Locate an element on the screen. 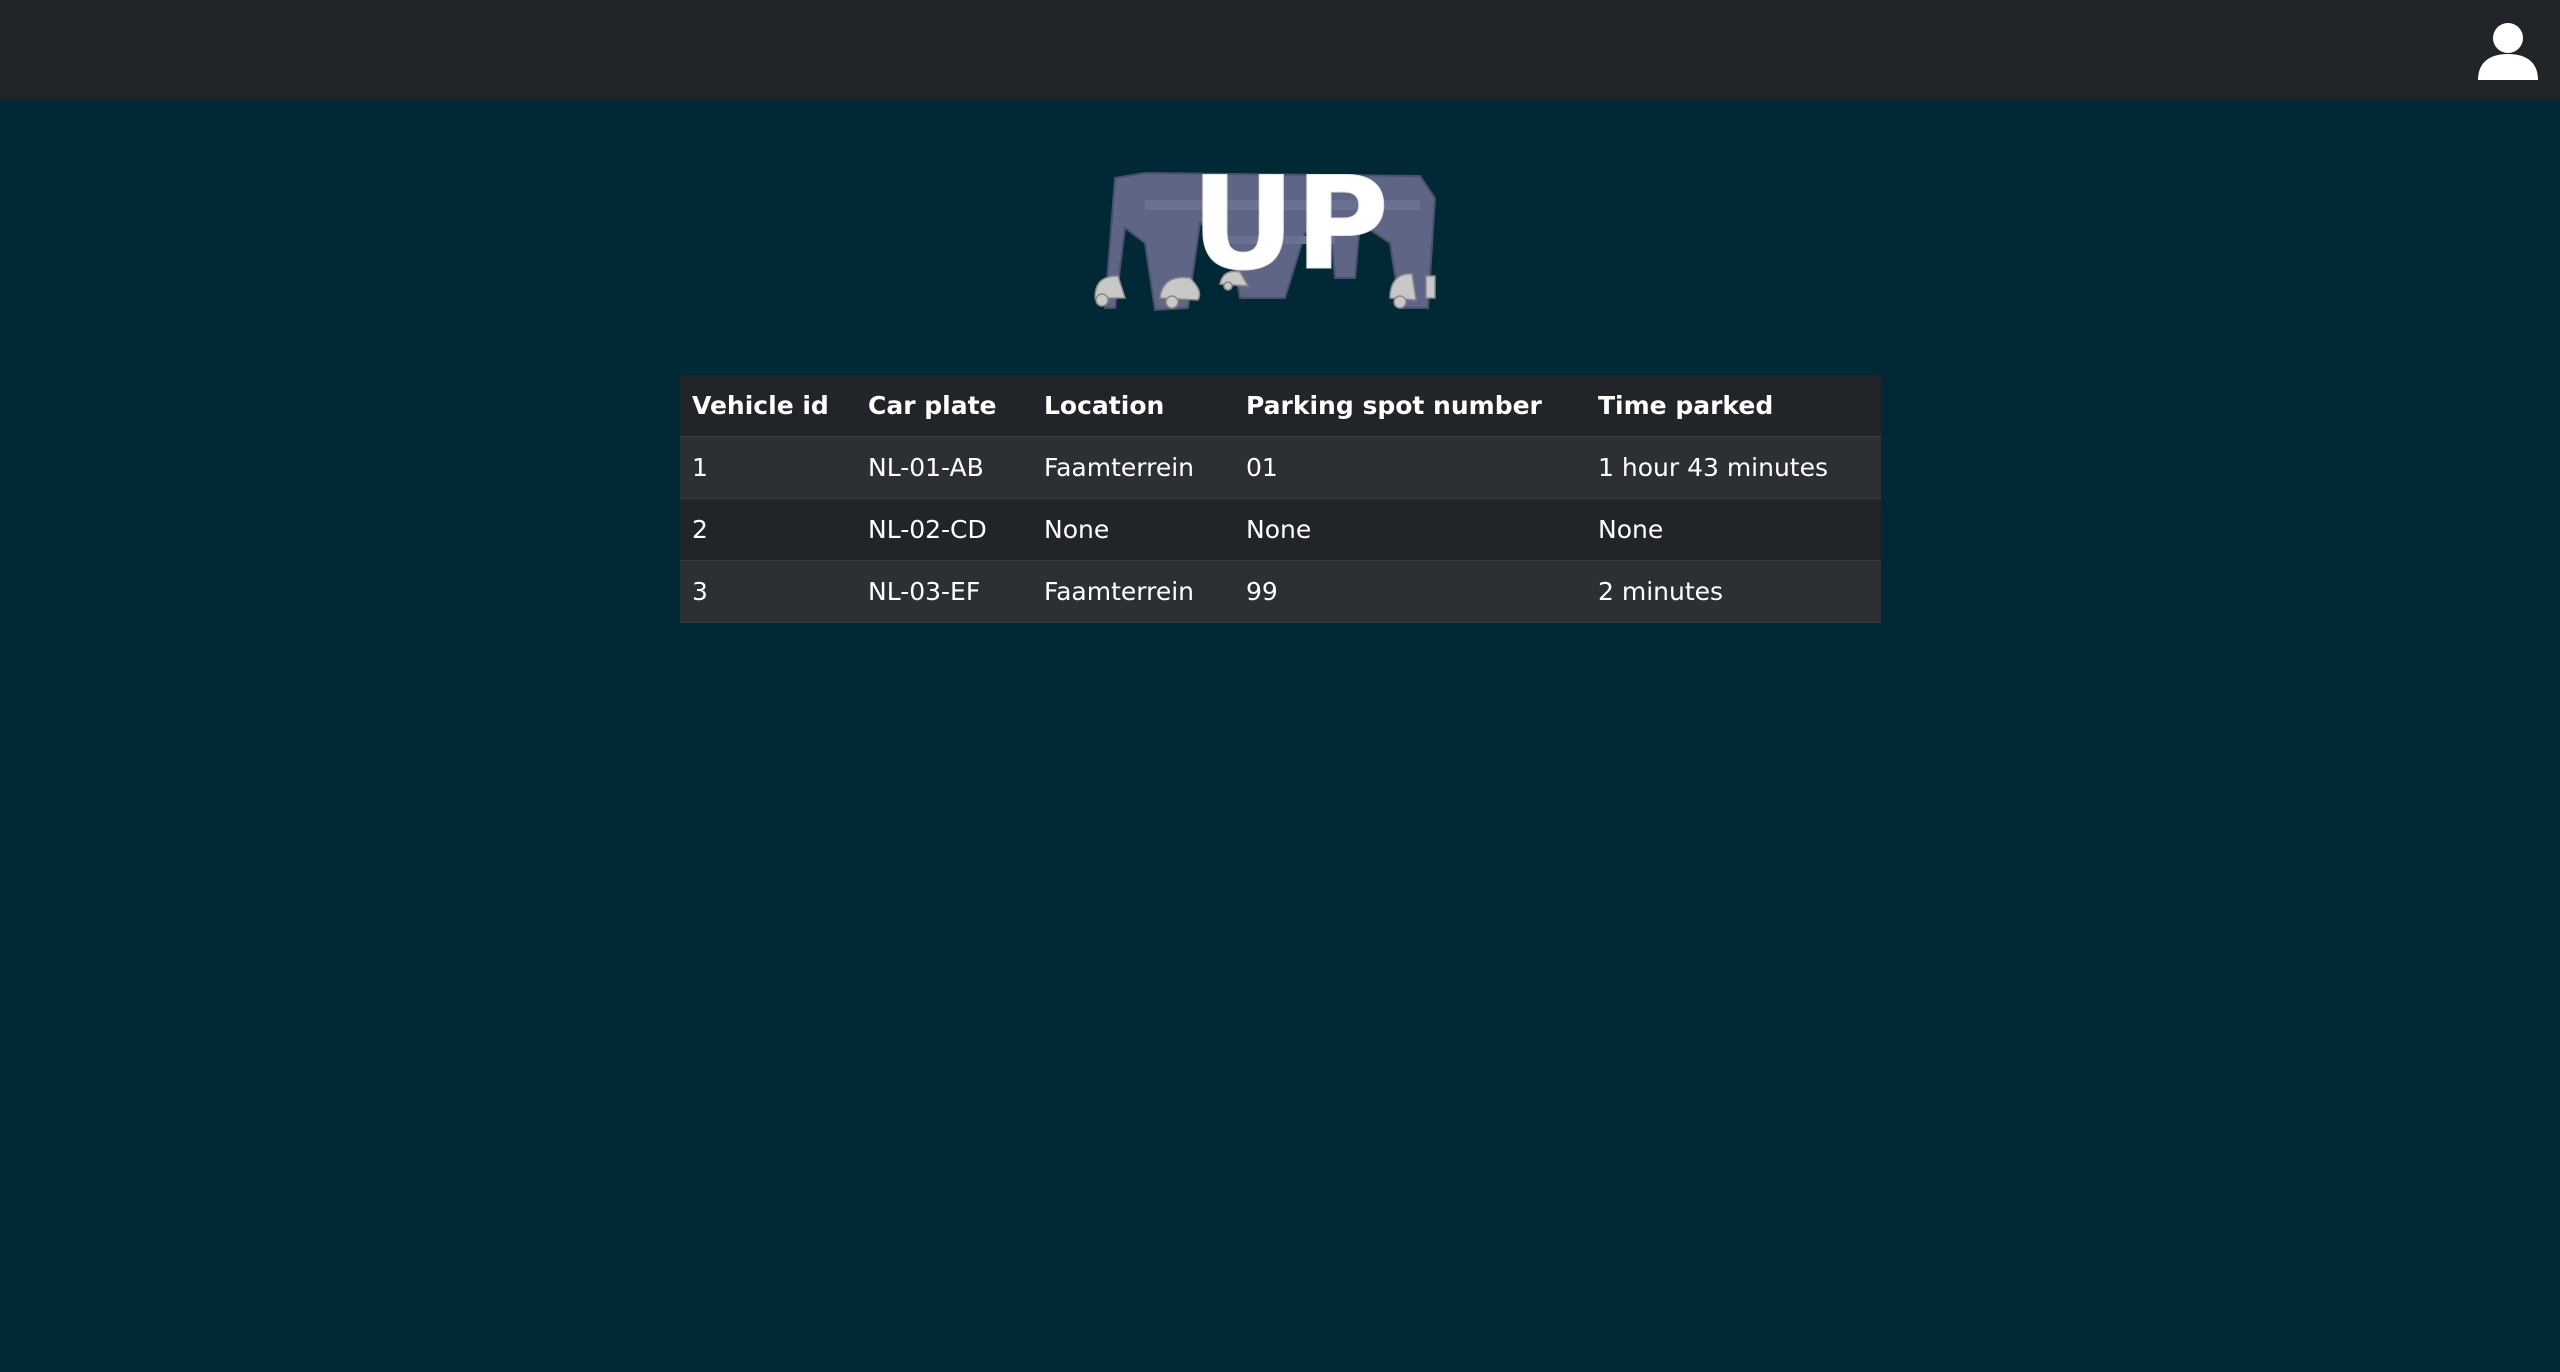  top-navbar is located at coordinates (1280, 49).